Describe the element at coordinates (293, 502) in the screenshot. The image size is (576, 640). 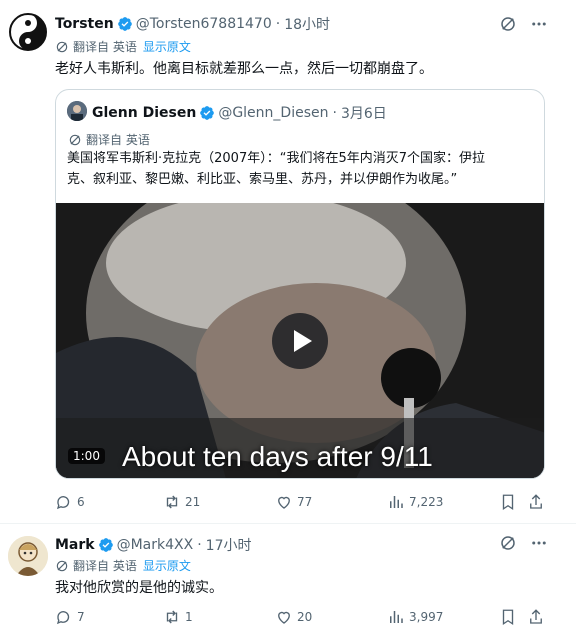
I see `like-button: 77` at that location.